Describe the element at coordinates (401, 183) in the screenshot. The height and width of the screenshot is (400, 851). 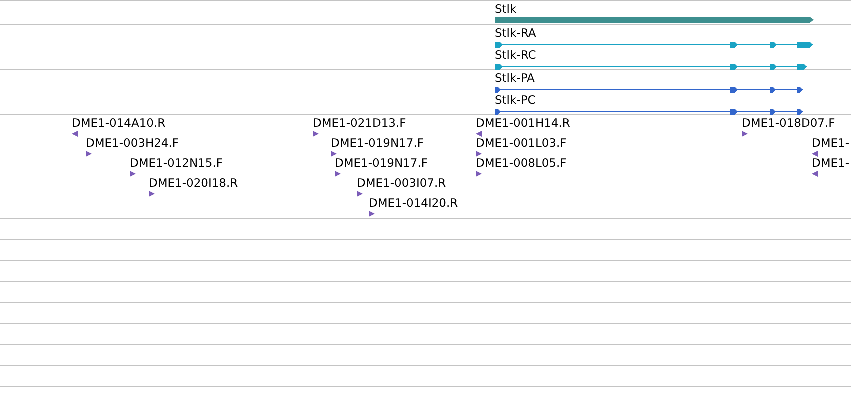
I see `est-label: DME1-003I07.R` at that location.